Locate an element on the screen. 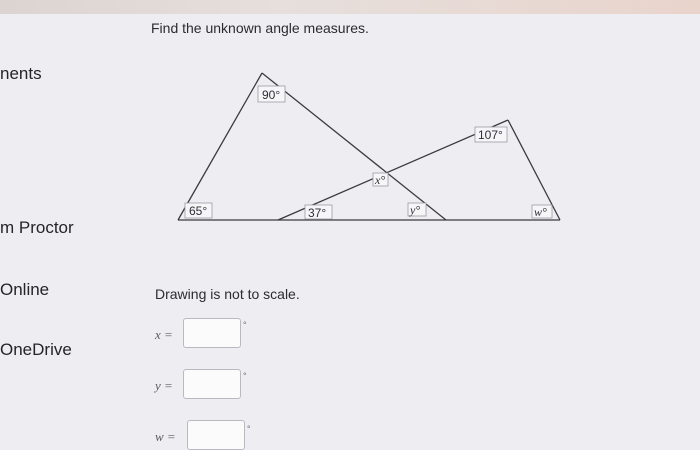  answer-input-w is located at coordinates (216, 435).